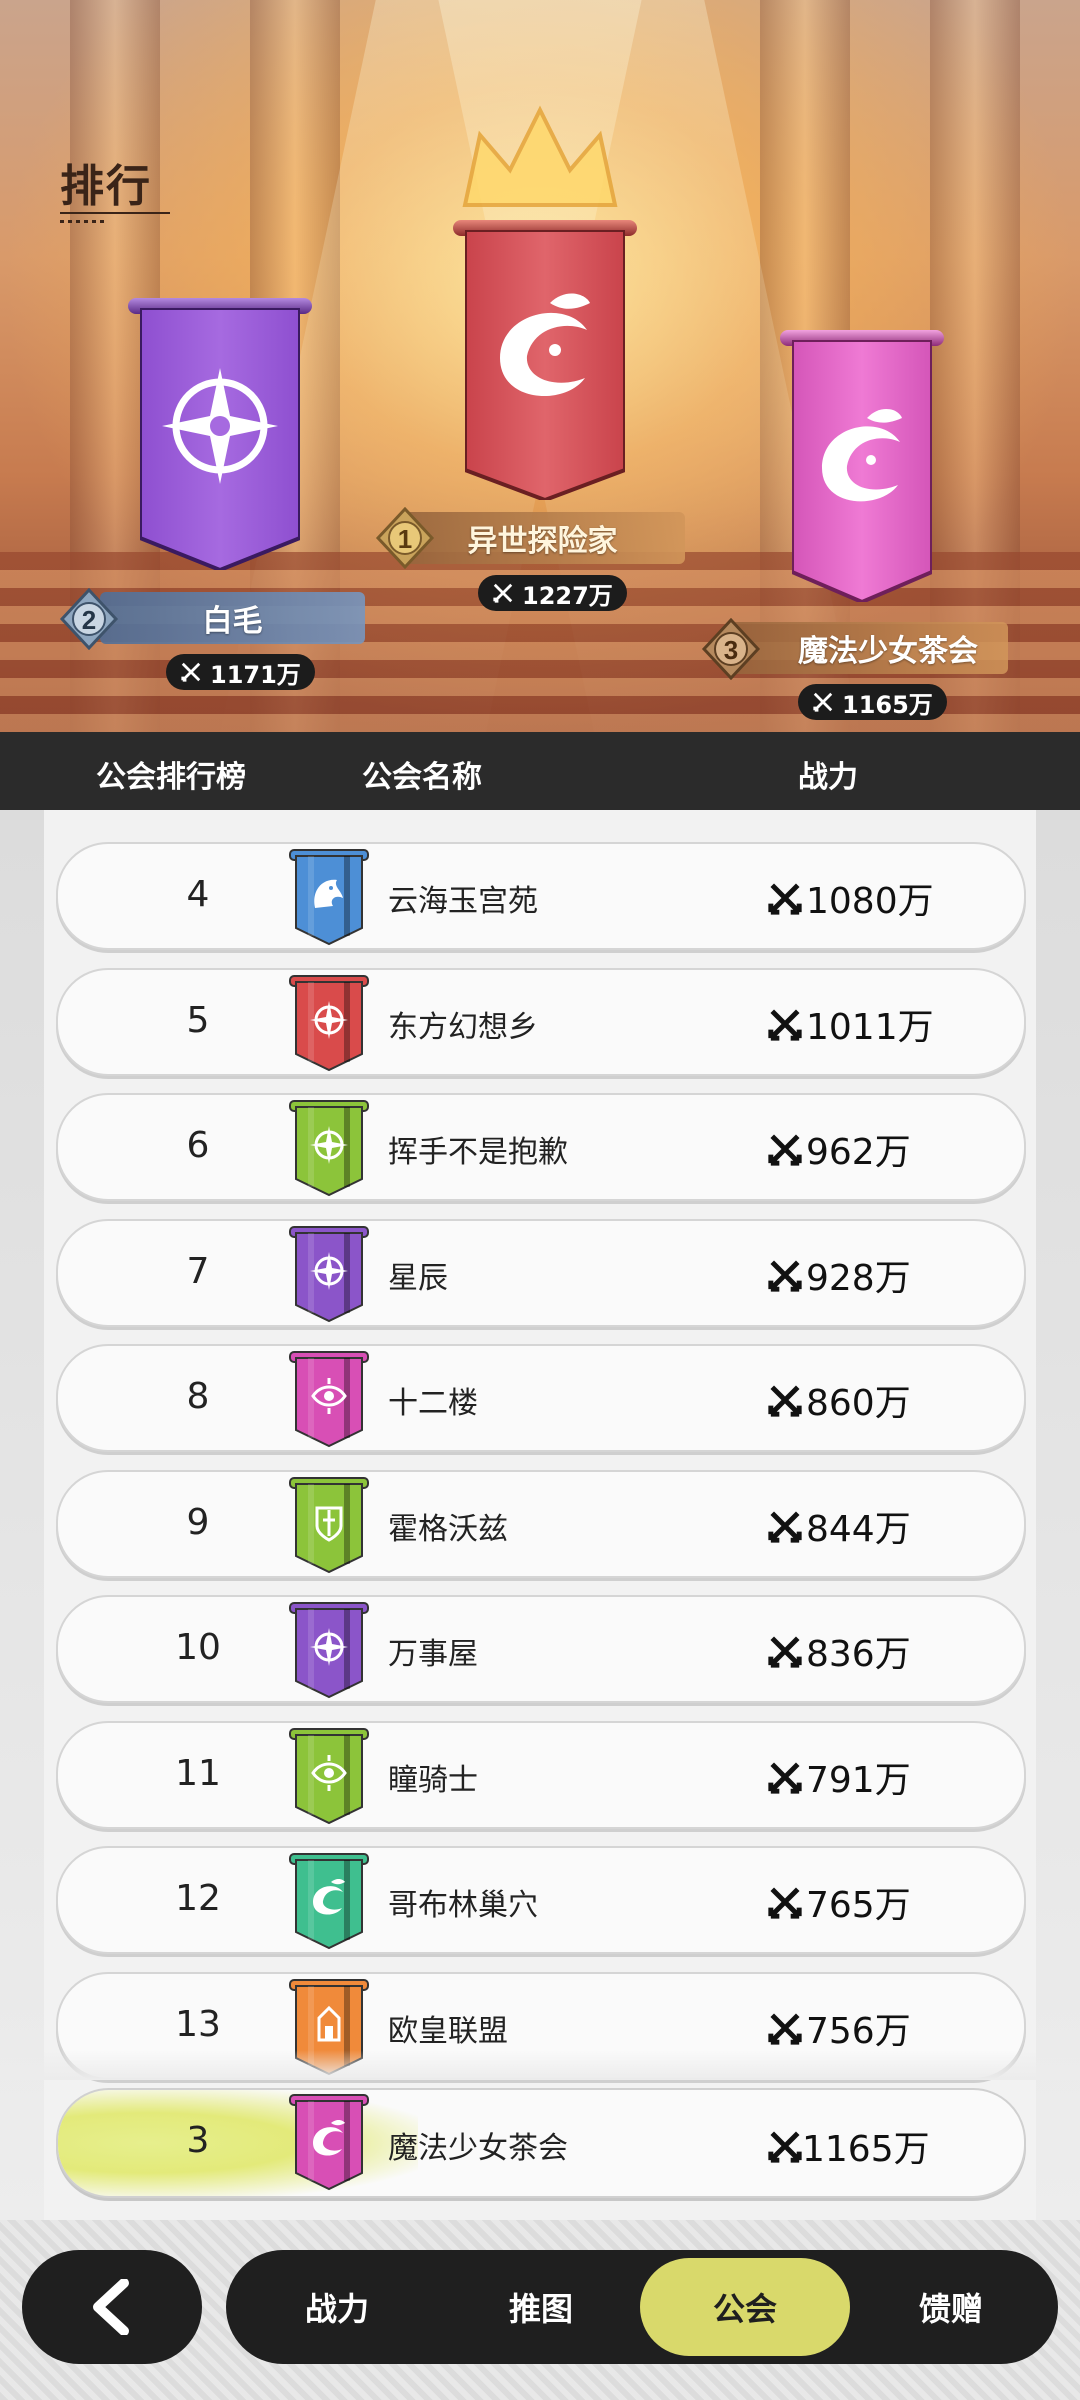 The width and height of the screenshot is (1080, 2400). I want to click on row-power: 928万, so click(839, 1275).